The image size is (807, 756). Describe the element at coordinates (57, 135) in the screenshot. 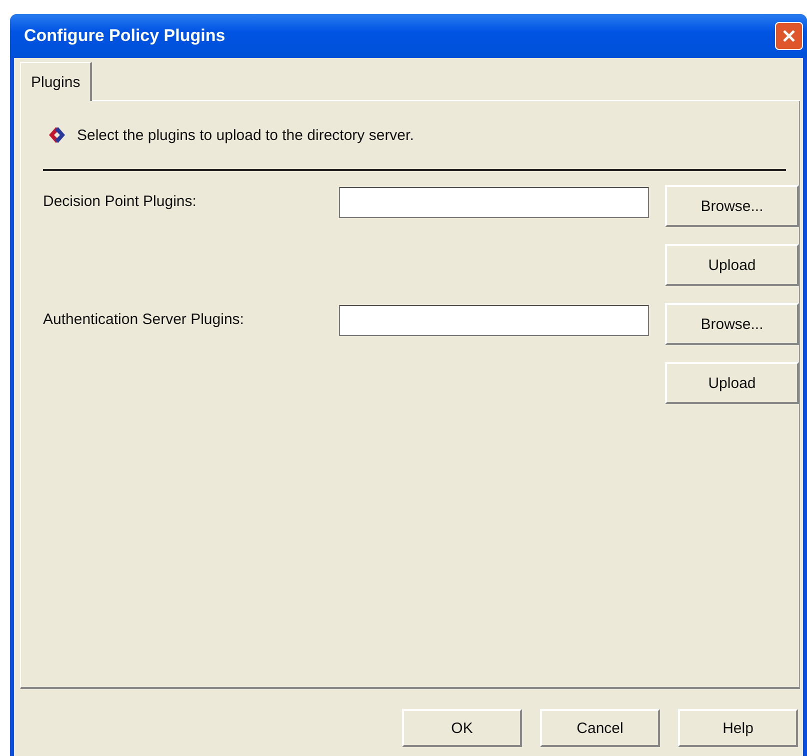

I see `diamond-logo-icon` at that location.